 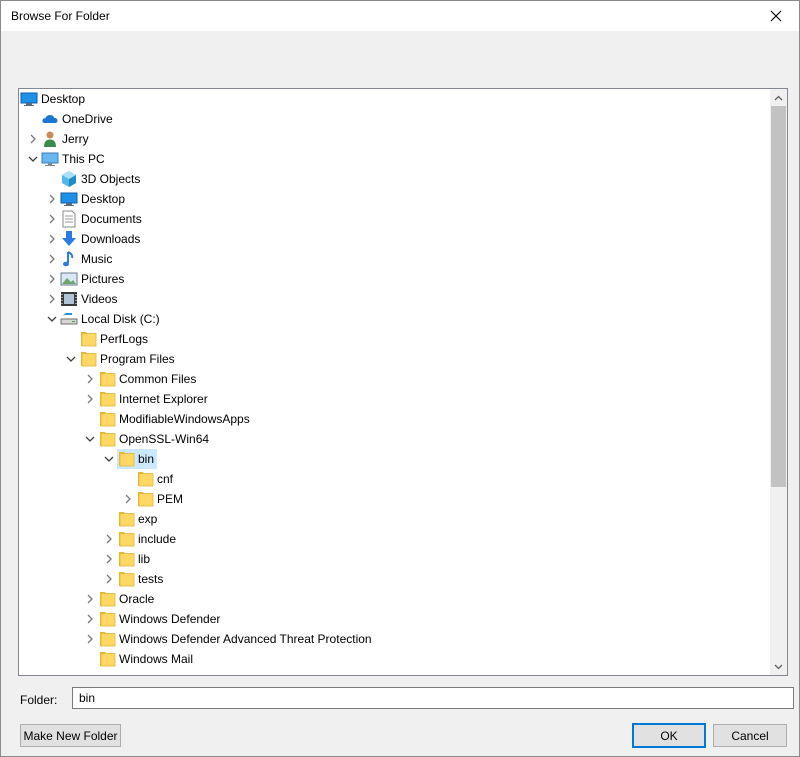 What do you see at coordinates (394, 579) in the screenshot?
I see `tree-item: tests` at bounding box center [394, 579].